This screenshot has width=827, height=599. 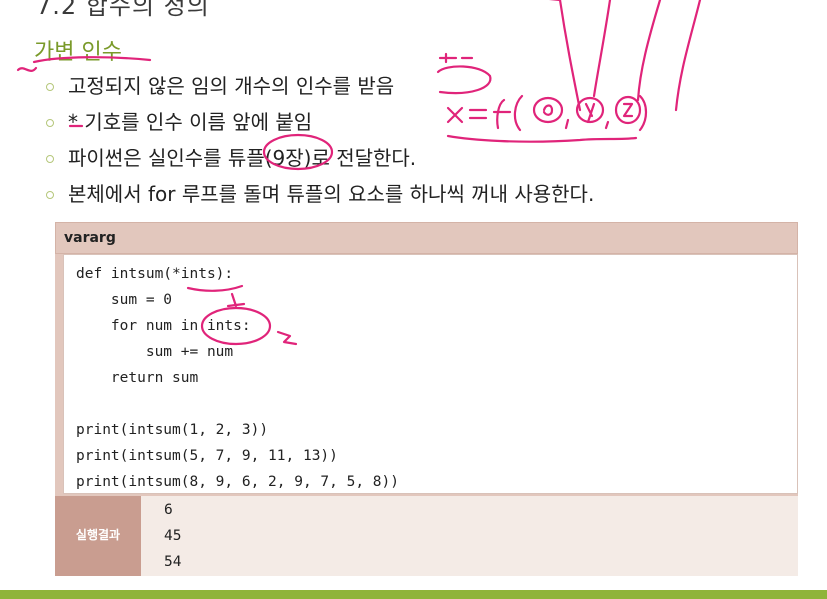 I want to click on bullet-text: 본체에서 for 루프를 돌며 튜플의 요소를 하나씩 꺼내 사용한다., so click(x=331, y=194).